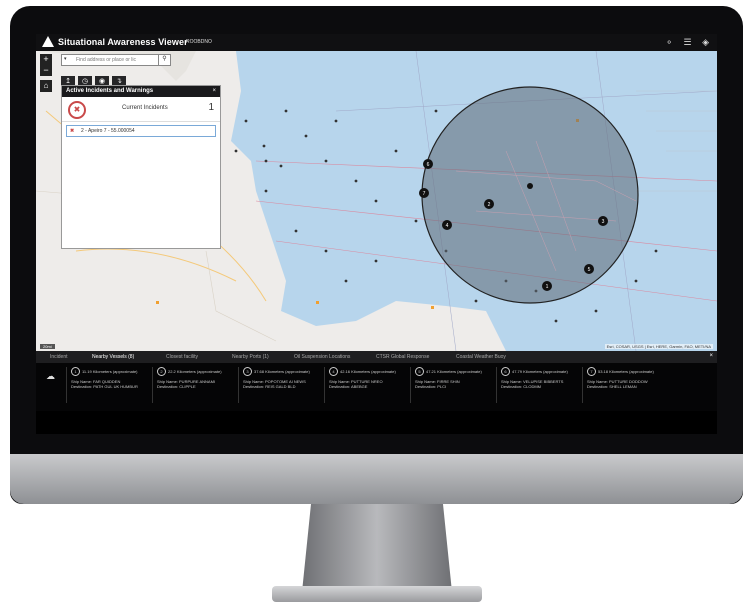 The image size is (753, 615). I want to click on cloud-upload-icon: ☁, so click(50, 376).